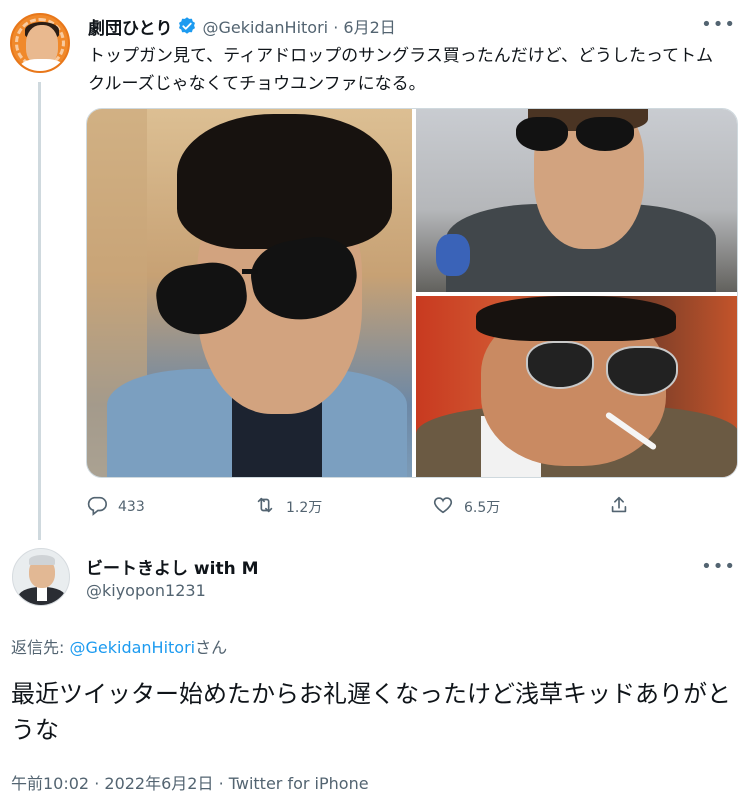 The width and height of the screenshot is (756, 800). What do you see at coordinates (146, 590) in the screenshot?
I see `reply-author-handle: @kiyopon1231` at bounding box center [146, 590].